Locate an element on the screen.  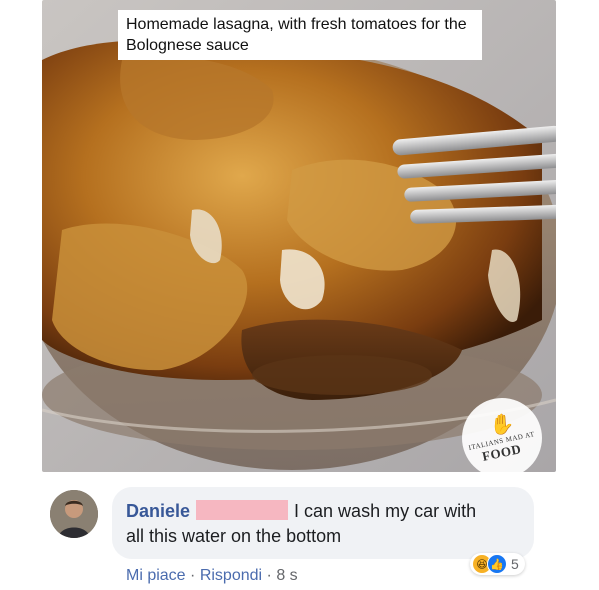
comment-timestamp: 8 s is located at coordinates (286, 575).